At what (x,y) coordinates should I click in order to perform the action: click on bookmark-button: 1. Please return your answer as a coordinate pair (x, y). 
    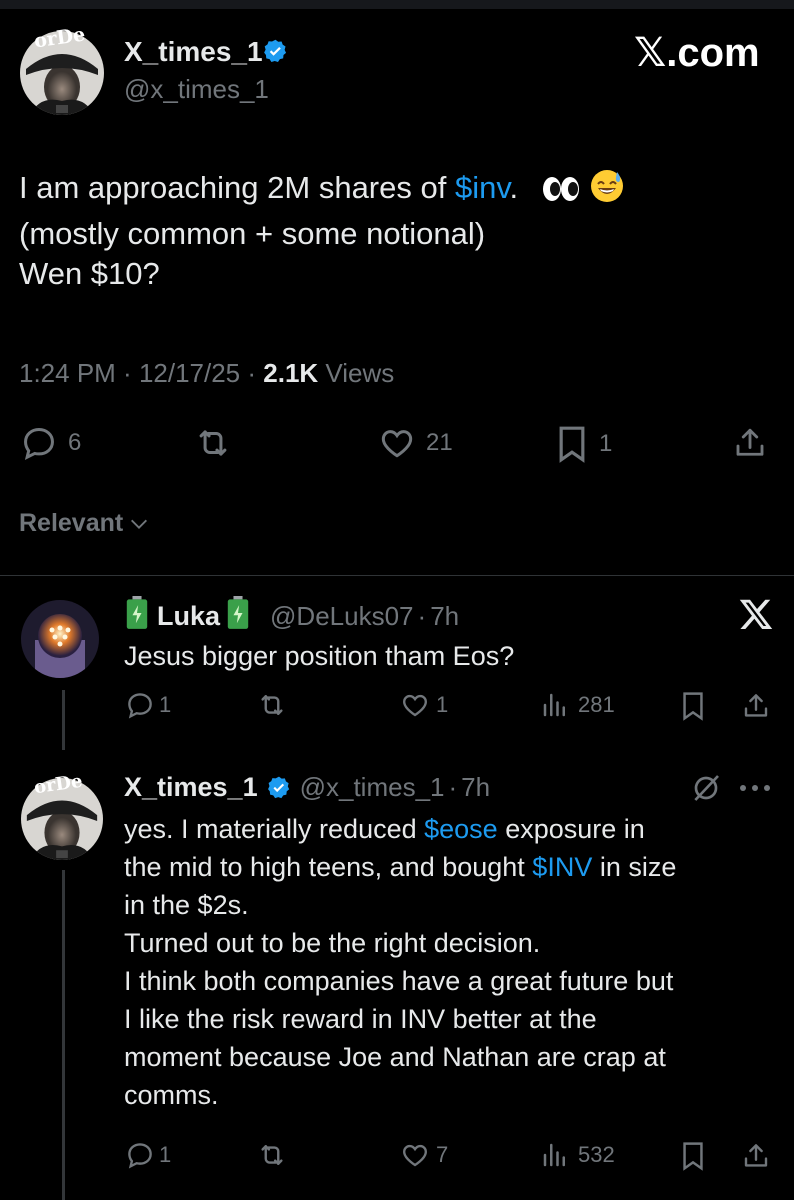
    Looking at the image, I should click on (583, 444).